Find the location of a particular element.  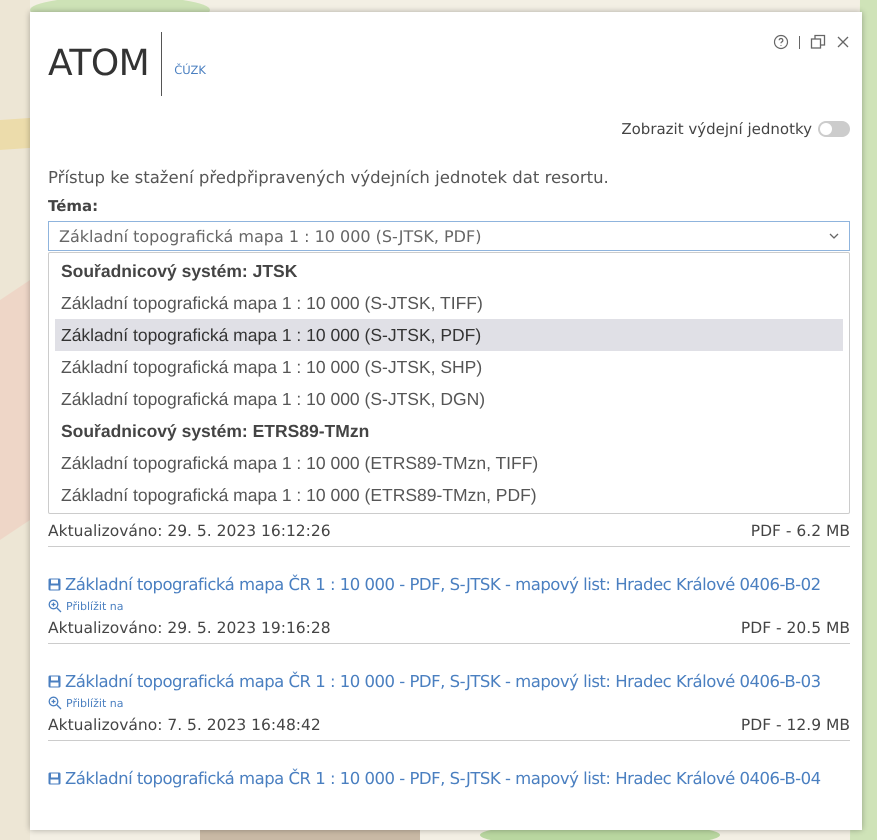

download-link: Základní topografická mapa ČR 1 : 10 000 - PDF, S-JTSK - mapový list: Hradec Králové 0406-B-02 is located at coordinates (449, 584).